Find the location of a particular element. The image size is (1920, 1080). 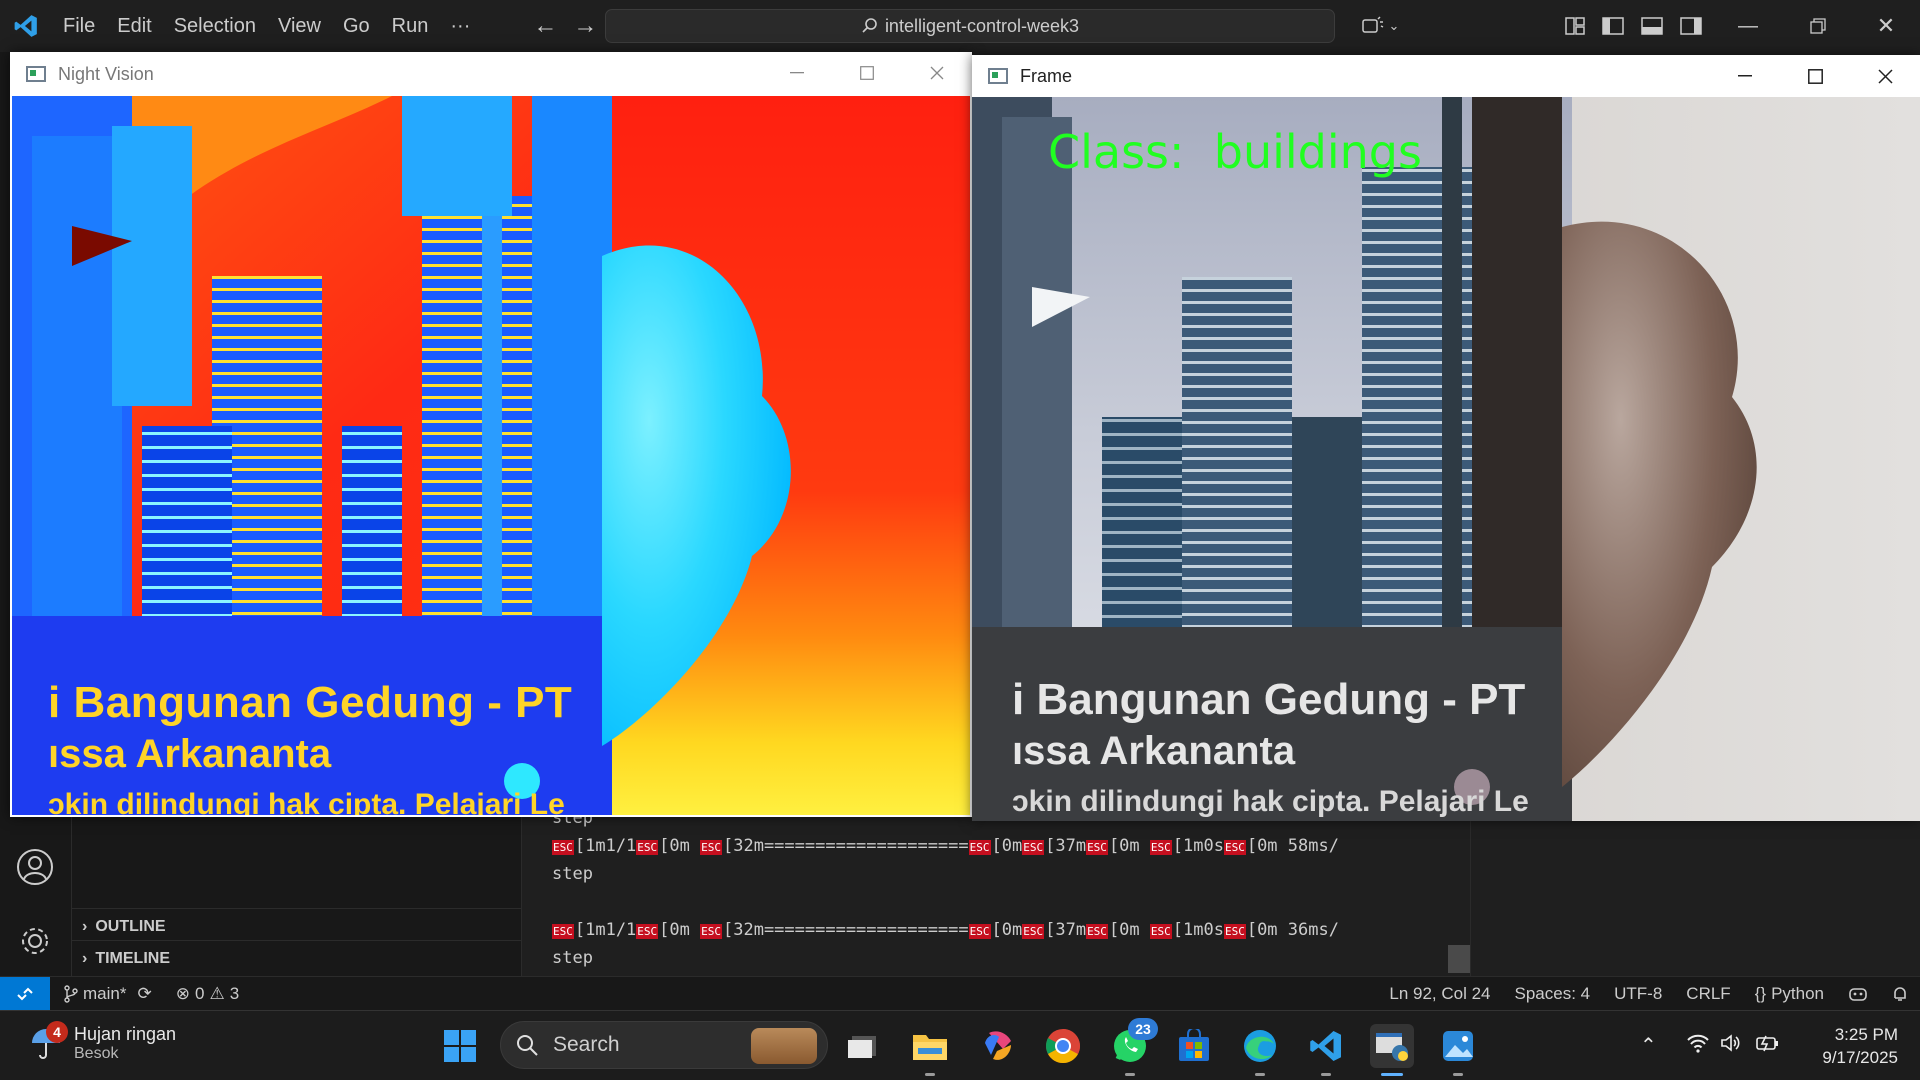

accounts-icon is located at coordinates (35, 869).